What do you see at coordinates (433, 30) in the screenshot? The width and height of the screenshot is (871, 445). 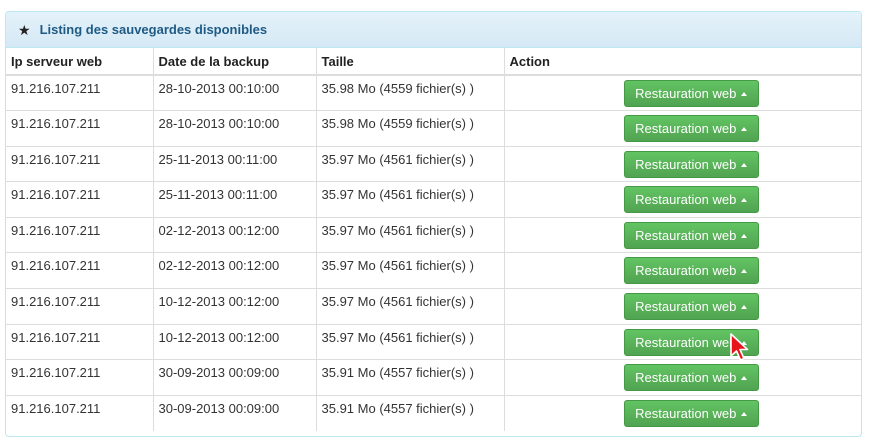 I see `panel-heading: ★ Listing des sauvegardes disponibles` at bounding box center [433, 30].